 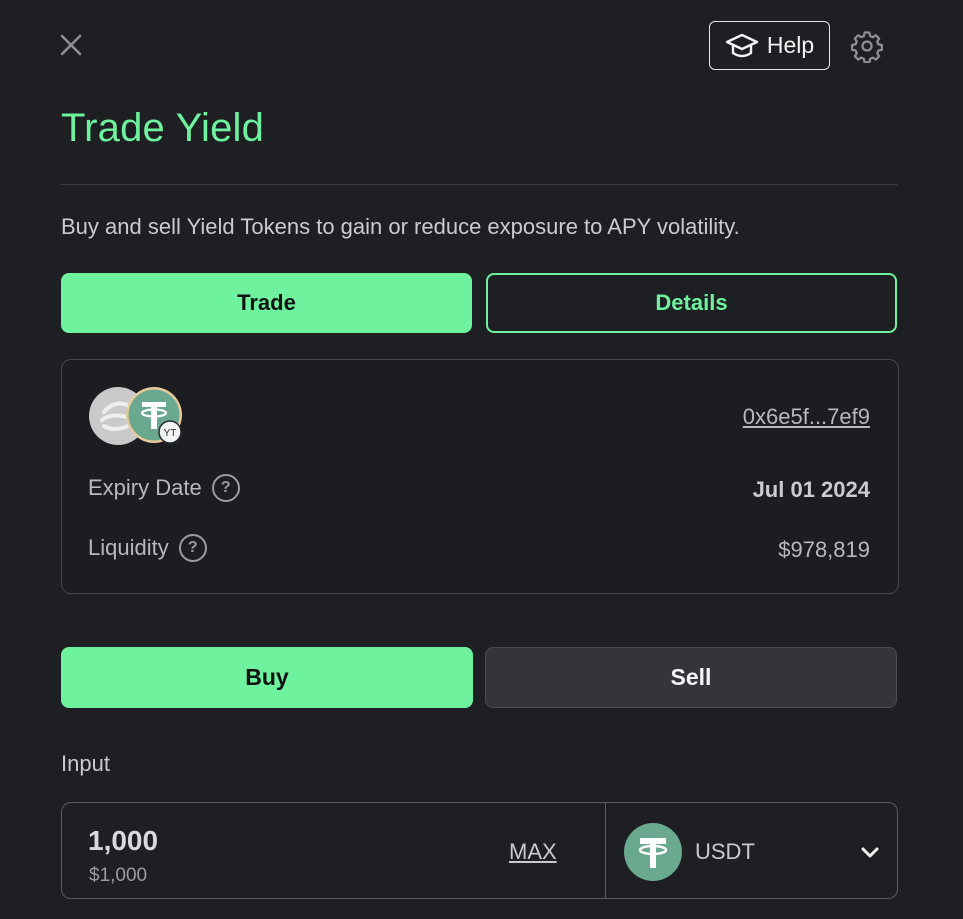 I want to click on expiry-date-row: Expiry Date ?, so click(x=164, y=488).